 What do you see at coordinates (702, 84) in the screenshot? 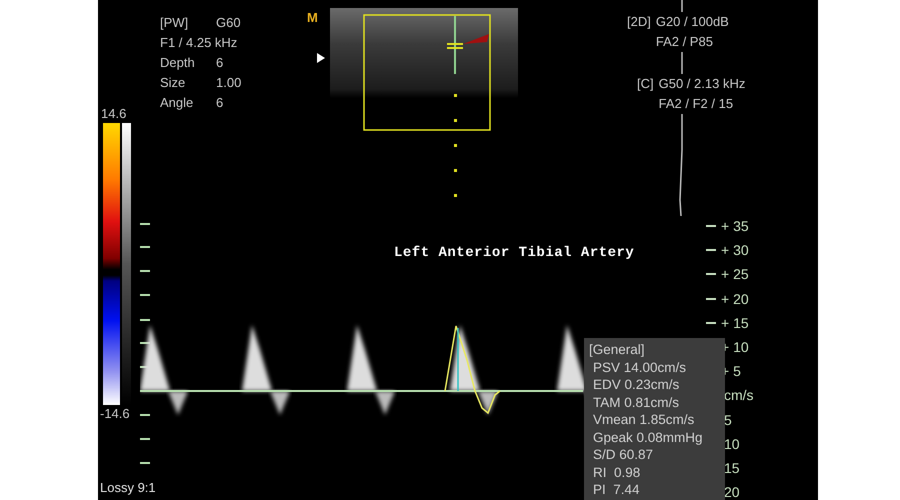
I see `parameter-value: G50 / 2.13 kHz` at bounding box center [702, 84].